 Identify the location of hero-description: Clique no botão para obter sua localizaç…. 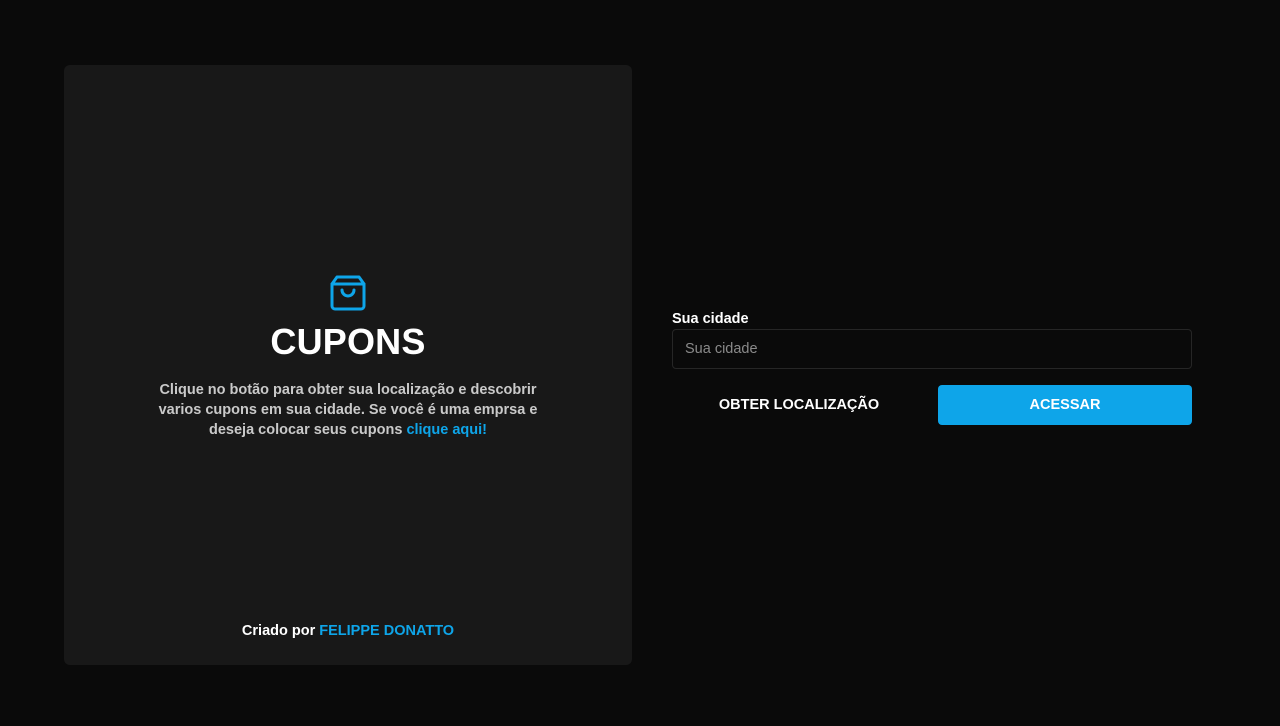
(348, 410).